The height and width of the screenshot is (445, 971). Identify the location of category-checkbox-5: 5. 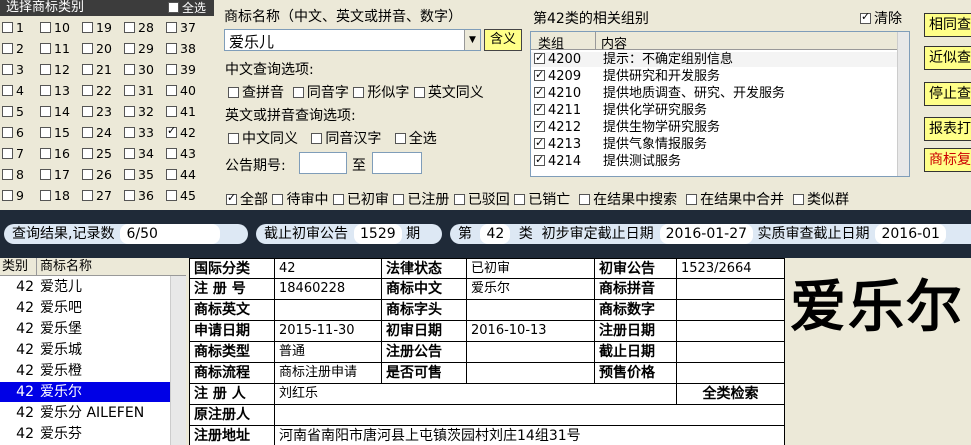
(13, 111).